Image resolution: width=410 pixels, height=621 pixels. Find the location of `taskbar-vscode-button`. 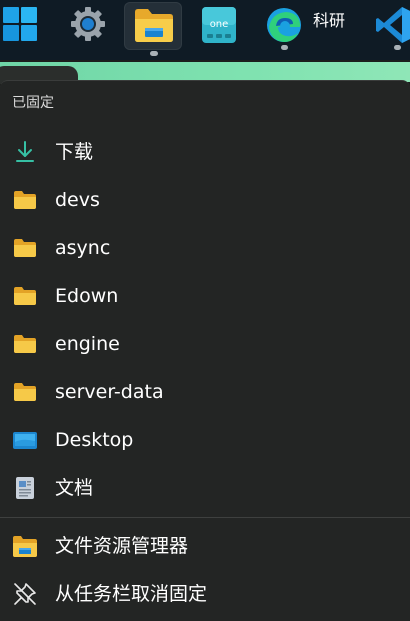

taskbar-vscode-button is located at coordinates (391, 26).